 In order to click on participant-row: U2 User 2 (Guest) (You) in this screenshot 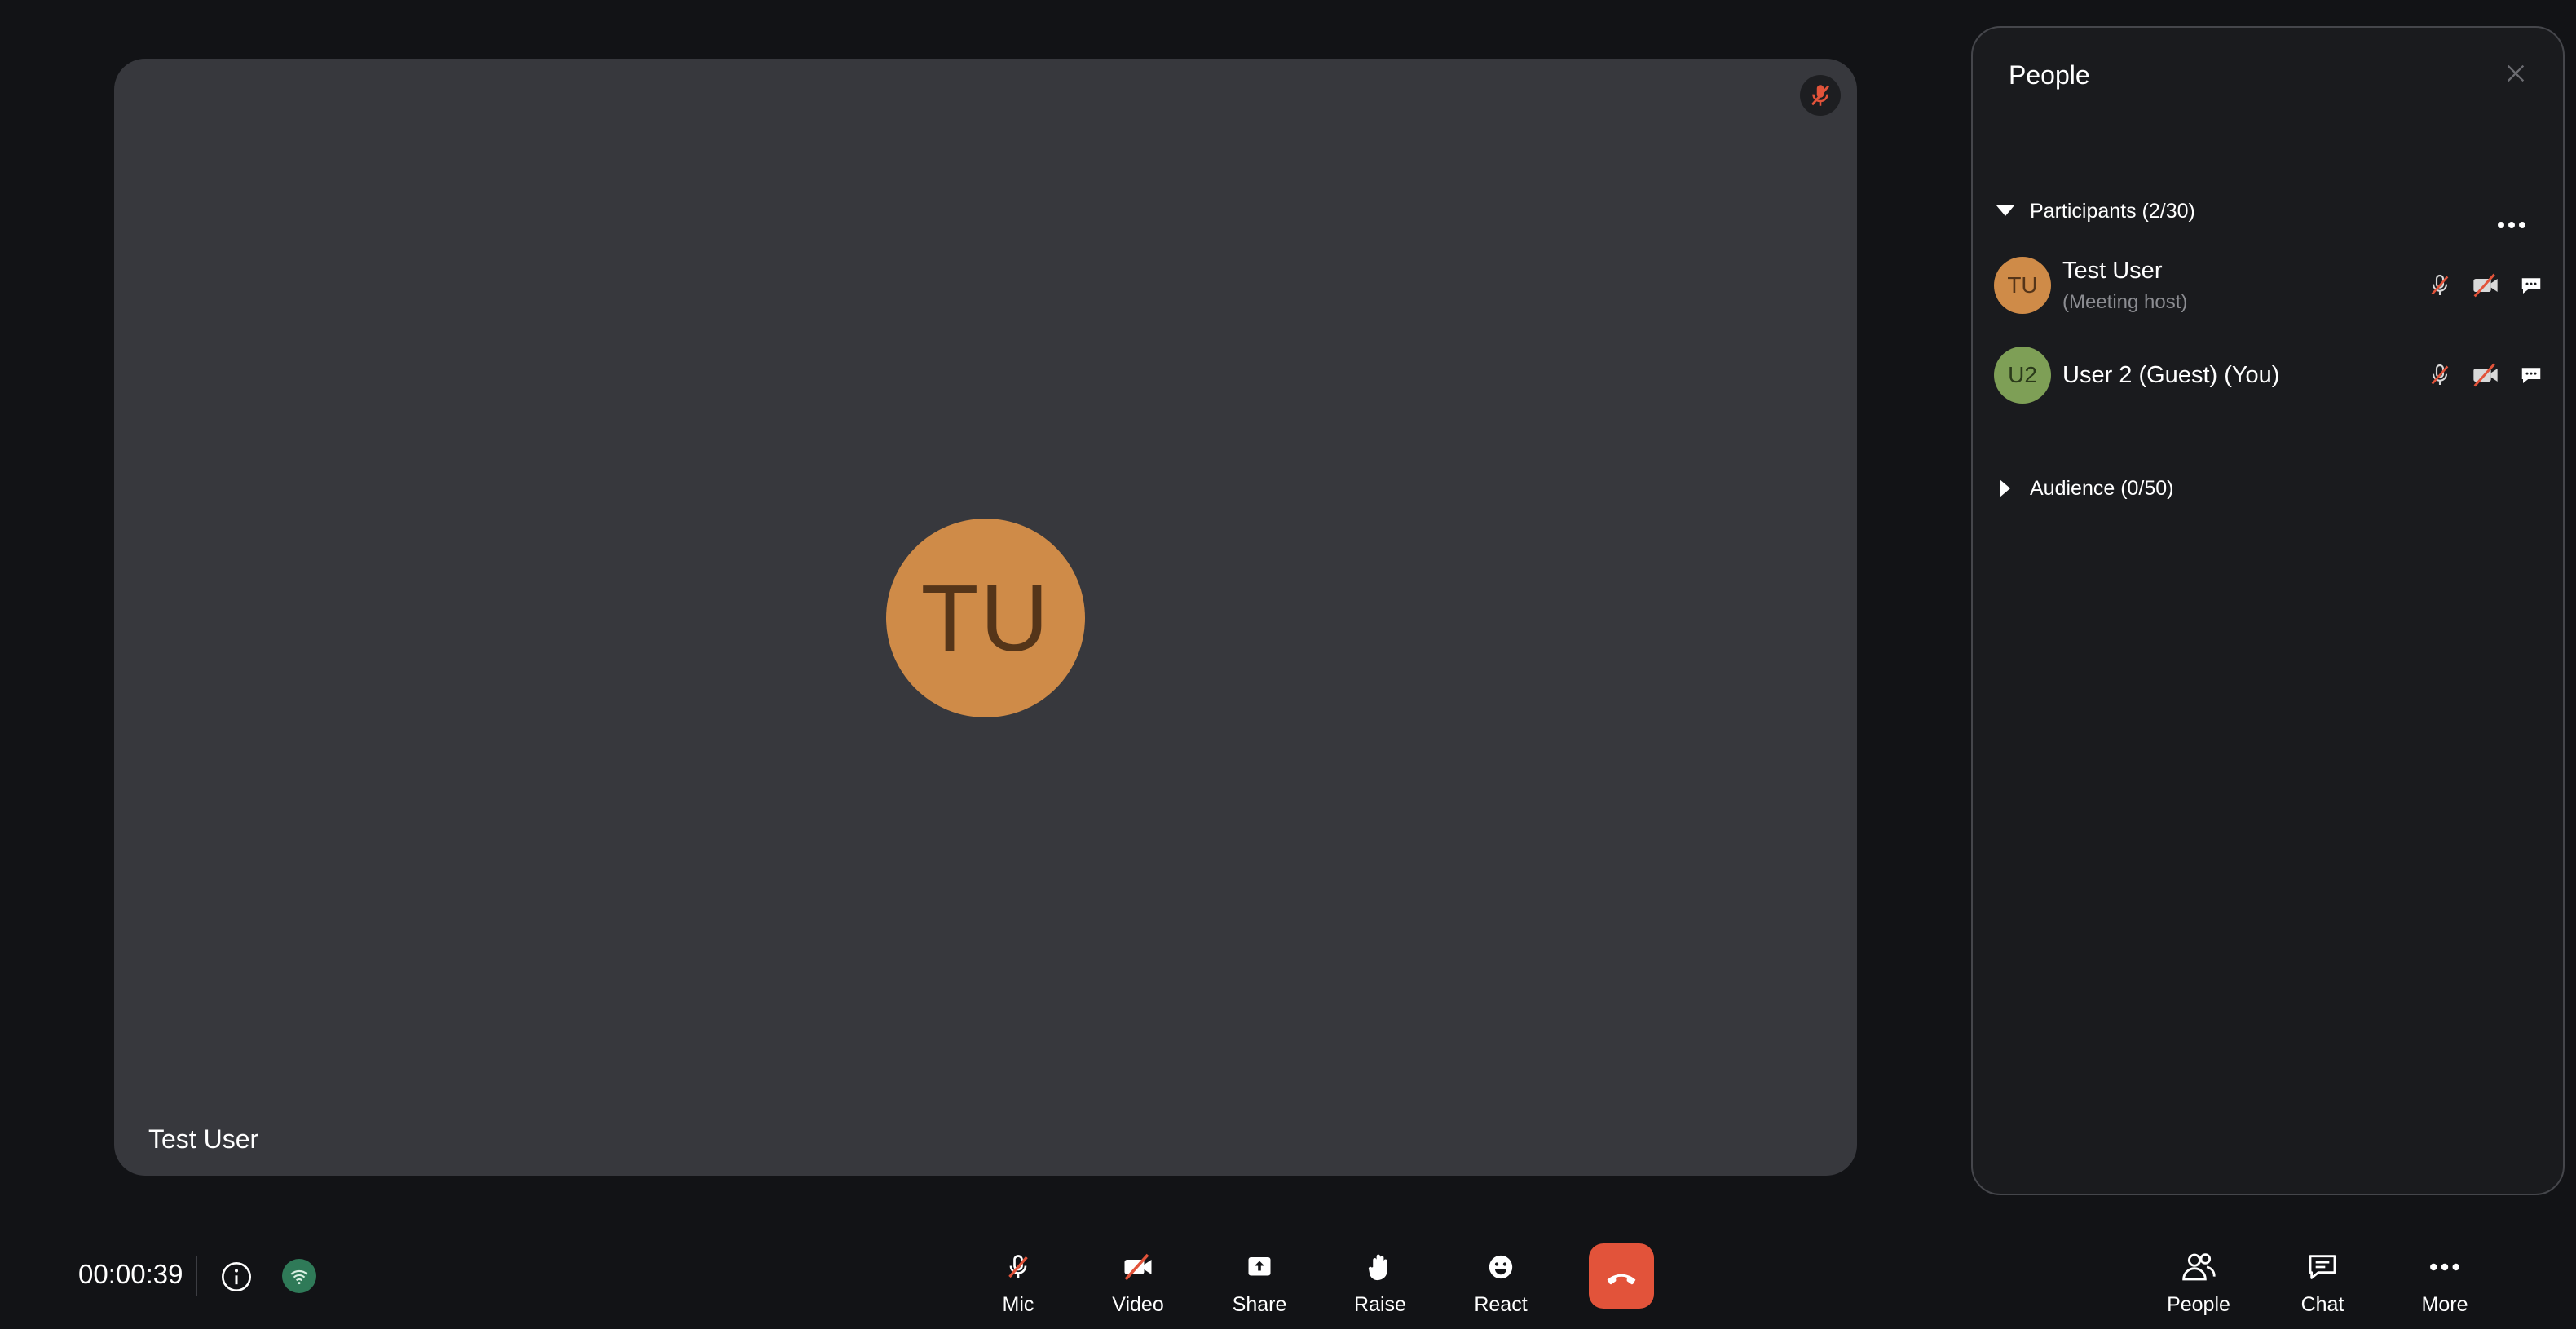, I will do `click(2271, 375)`.